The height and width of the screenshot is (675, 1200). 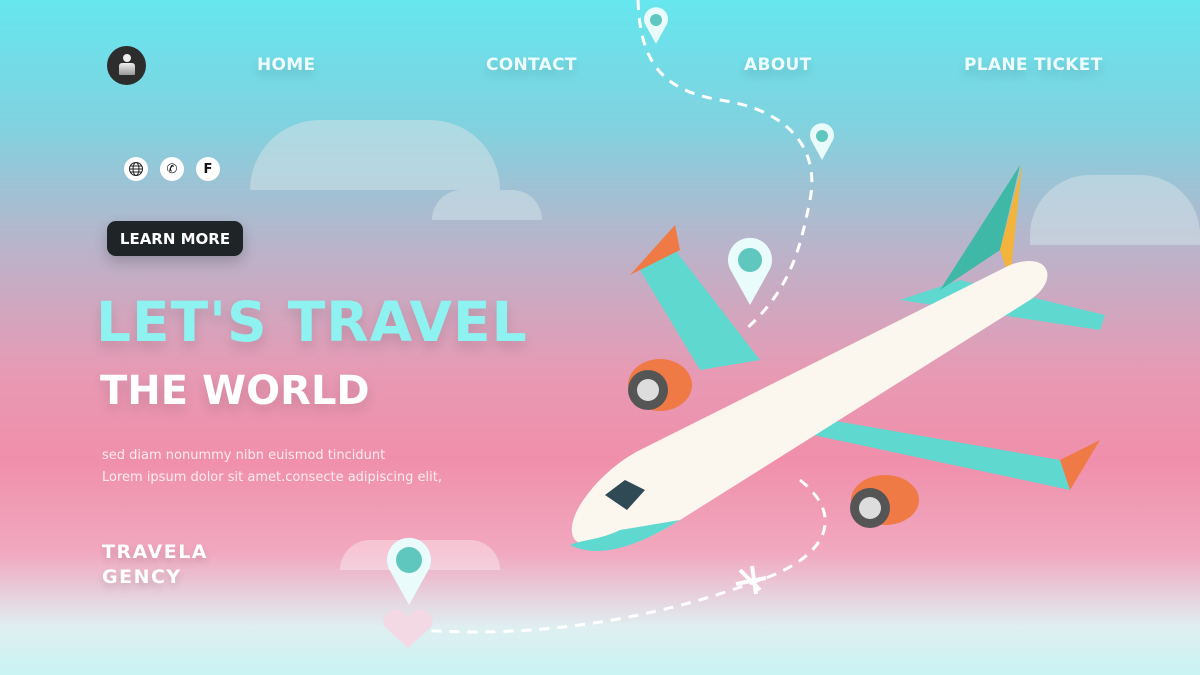 I want to click on user-avatar, so click(x=126, y=65).